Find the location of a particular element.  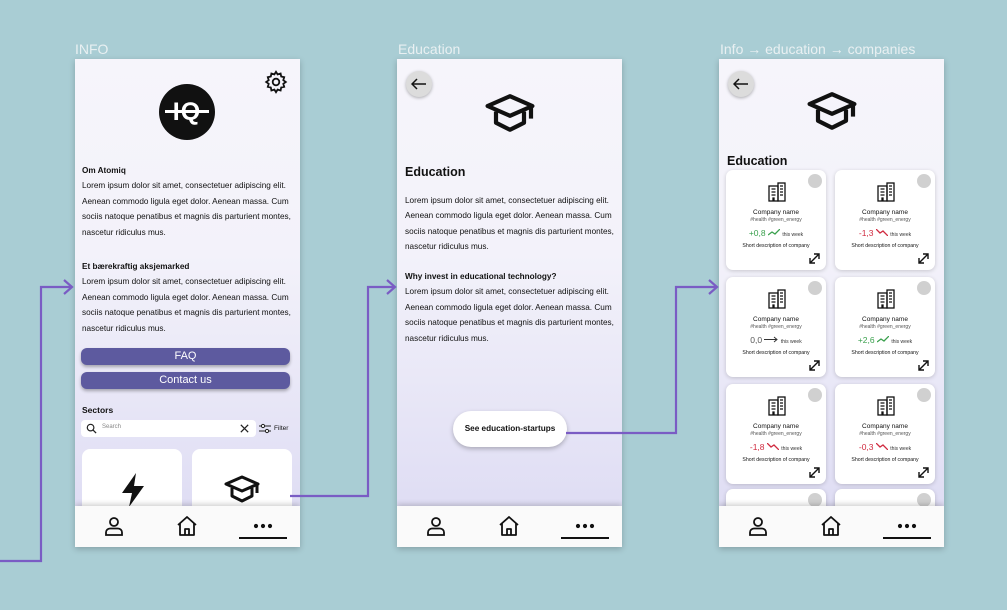

company-change: 0,0 this week is located at coordinates (776, 340).